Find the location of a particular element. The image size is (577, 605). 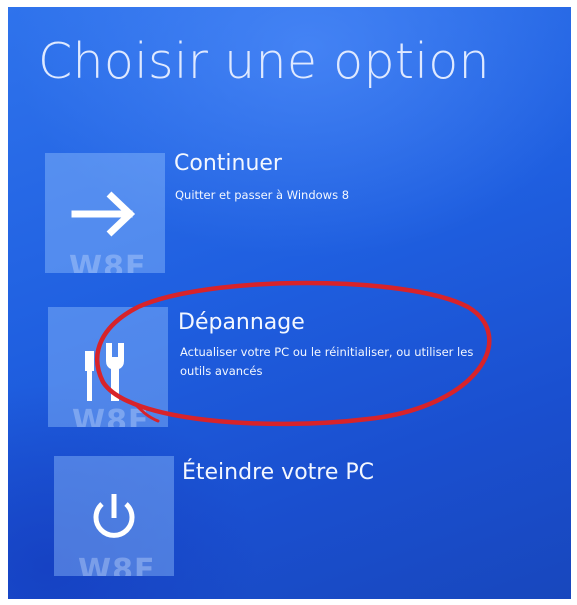

option-title: Continuer is located at coordinates (228, 163).